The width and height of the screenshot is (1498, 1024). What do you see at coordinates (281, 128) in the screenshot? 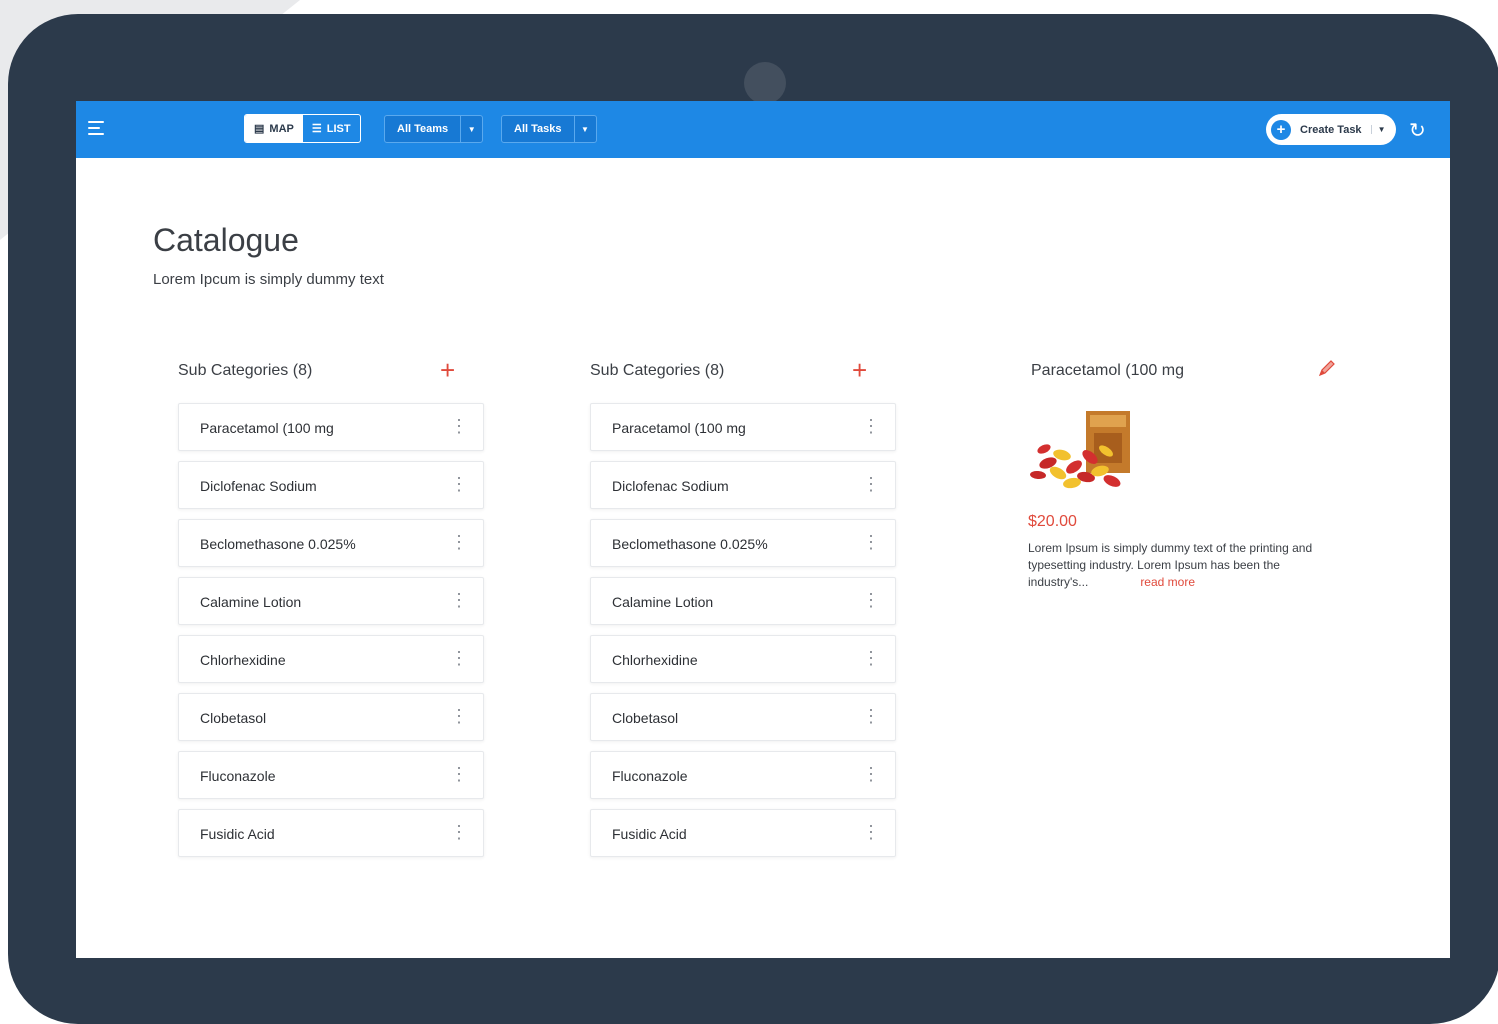
I see `map-view-label: MAP` at bounding box center [281, 128].